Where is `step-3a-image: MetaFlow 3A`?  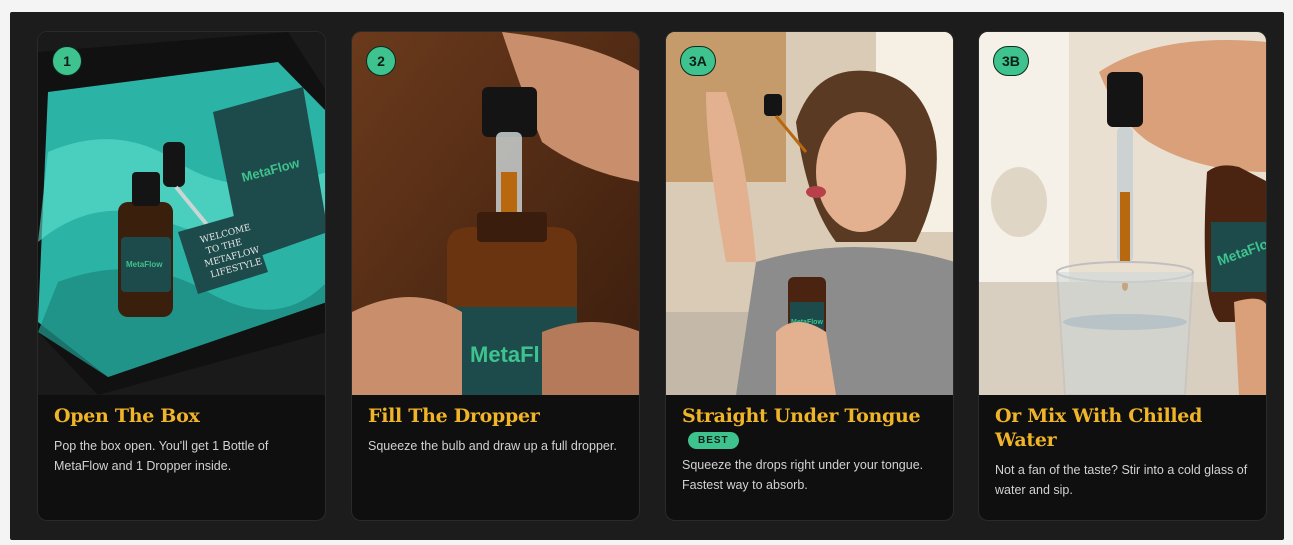 step-3a-image: MetaFlow 3A is located at coordinates (809, 213).